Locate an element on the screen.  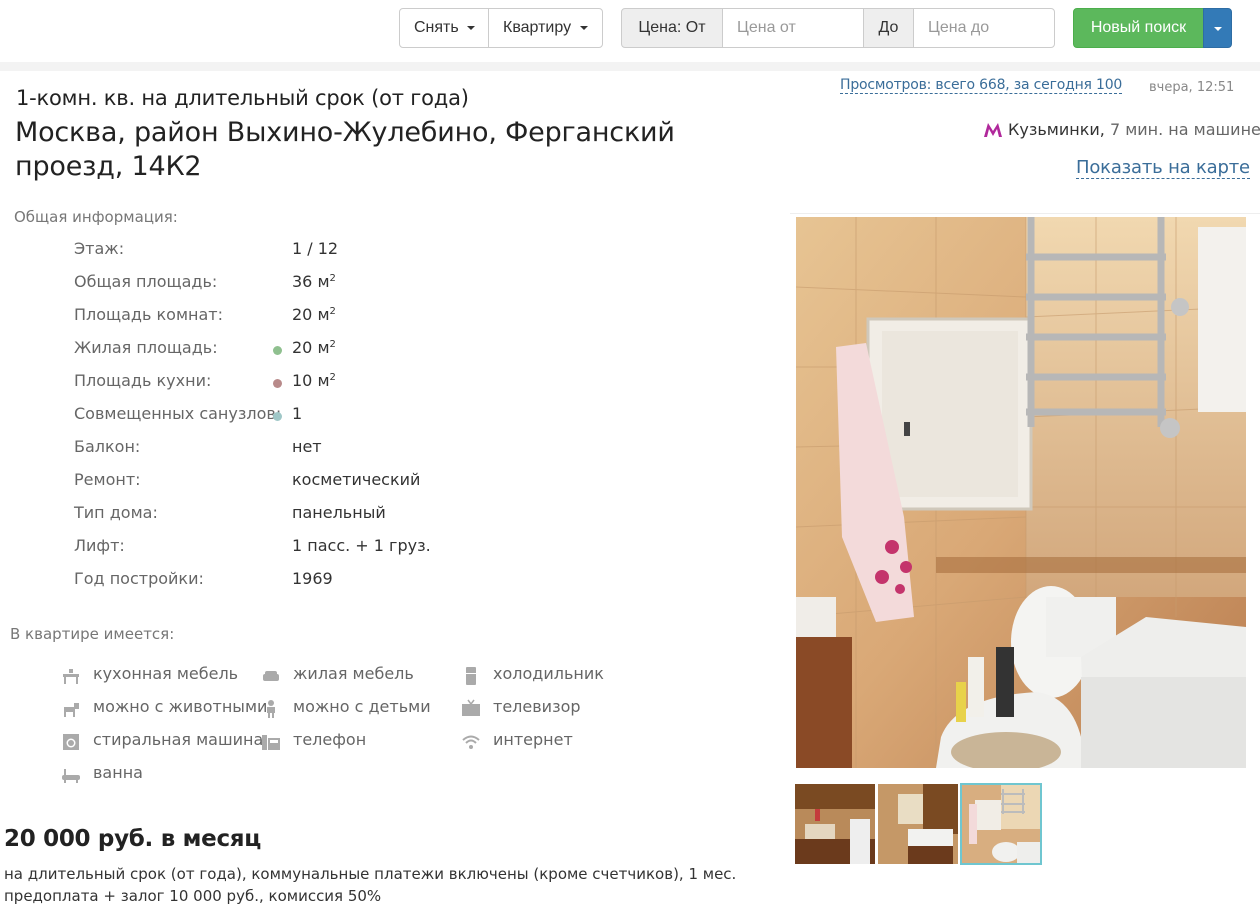
metro-time: 7 мин. на машине is located at coordinates (1184, 129).